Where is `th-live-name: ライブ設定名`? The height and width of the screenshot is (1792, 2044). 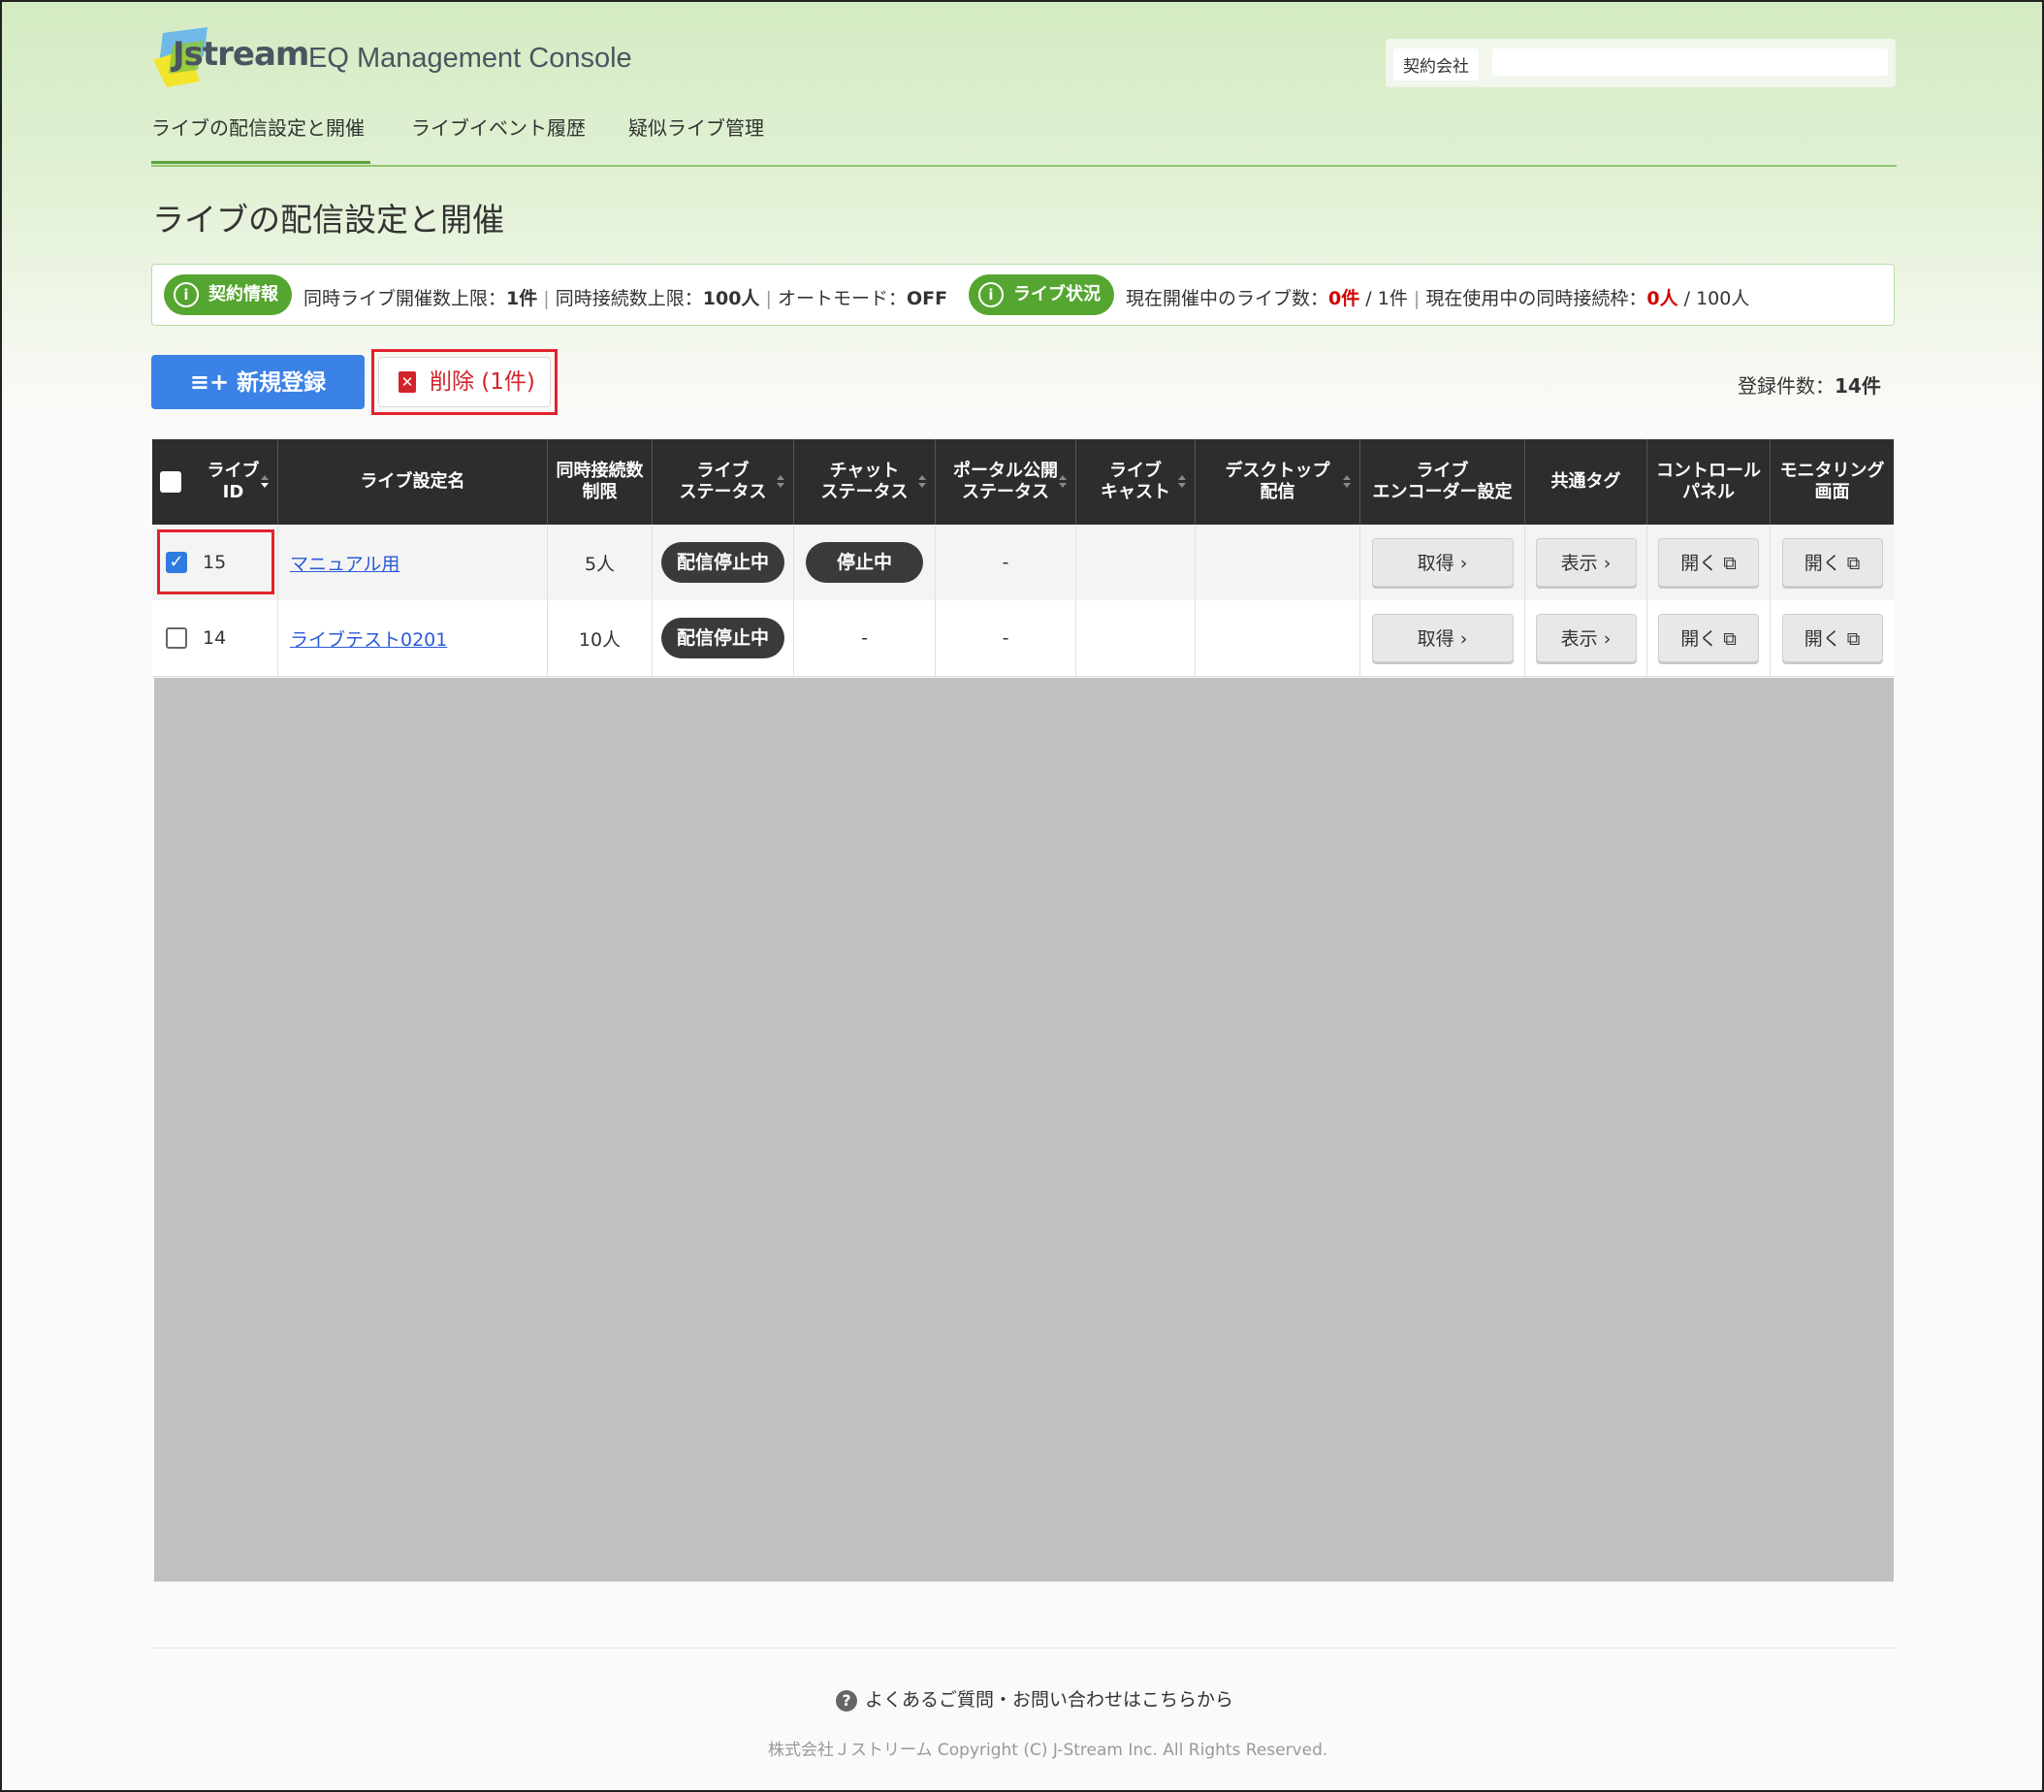 th-live-name: ライブ設定名 is located at coordinates (413, 482).